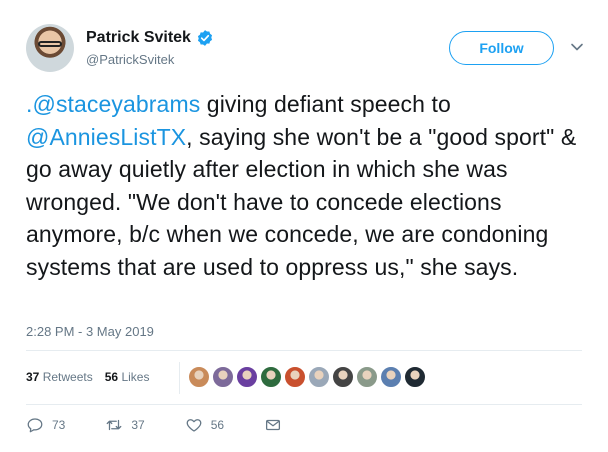 Image resolution: width=608 pixels, height=452 pixels. Describe the element at coordinates (325, 104) in the screenshot. I see `tweet-text-part1: giving defiant speech to` at that location.